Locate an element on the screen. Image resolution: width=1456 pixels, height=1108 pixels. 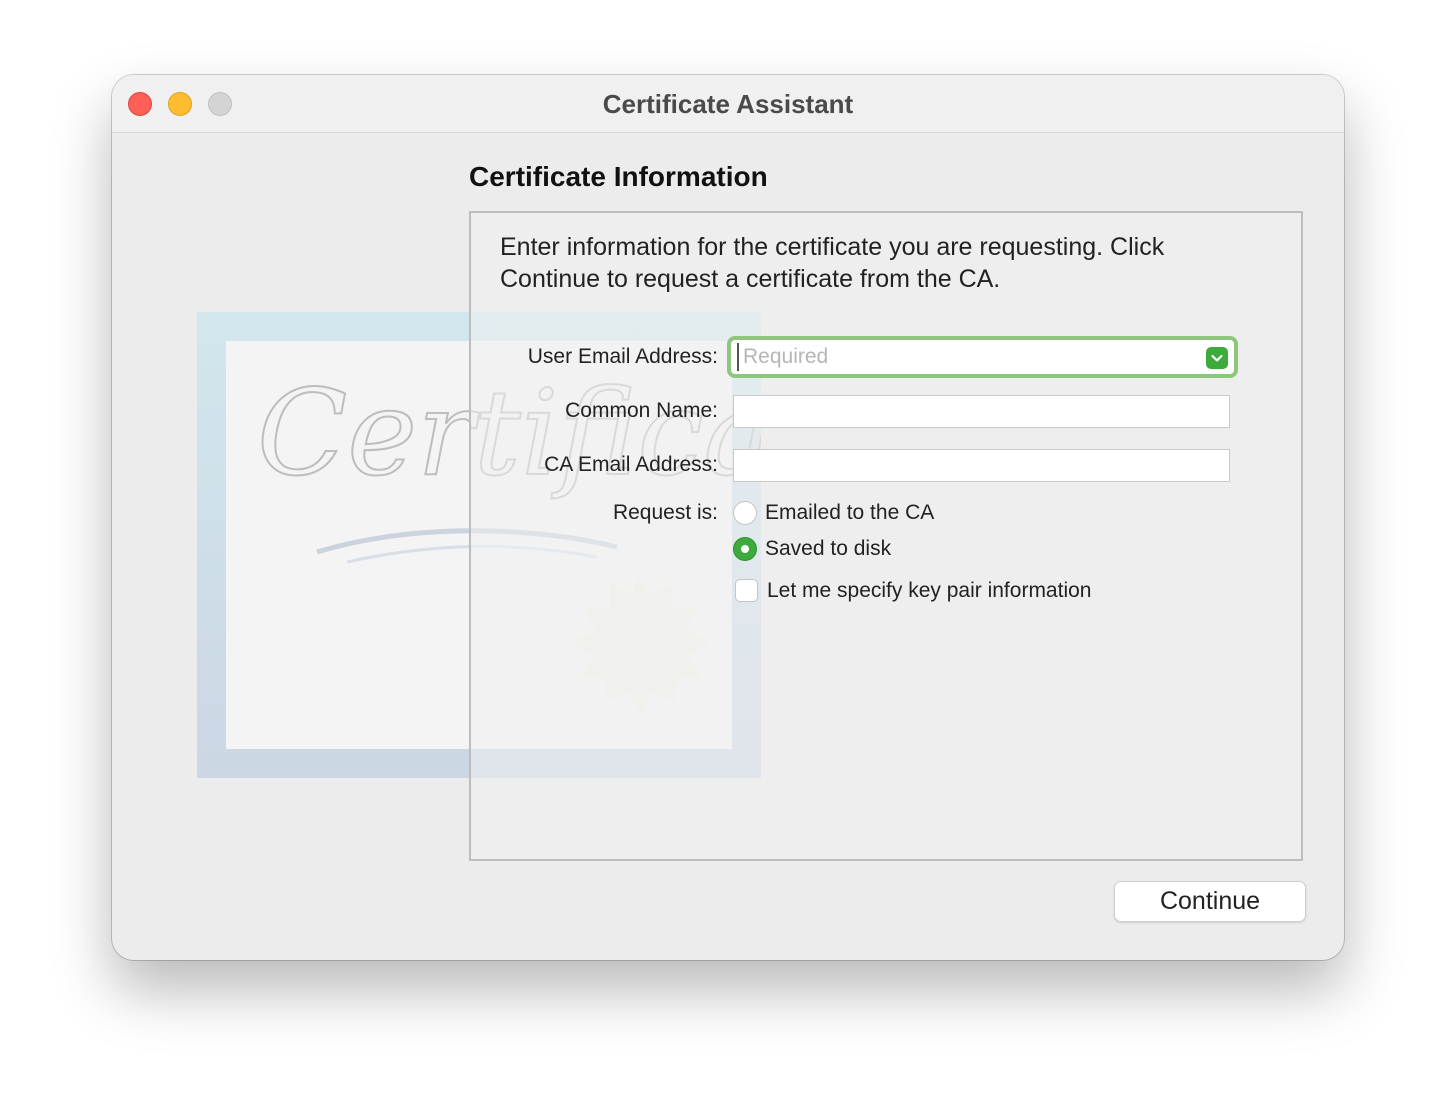
window-title: Certificate Assistant is located at coordinates (728, 104).